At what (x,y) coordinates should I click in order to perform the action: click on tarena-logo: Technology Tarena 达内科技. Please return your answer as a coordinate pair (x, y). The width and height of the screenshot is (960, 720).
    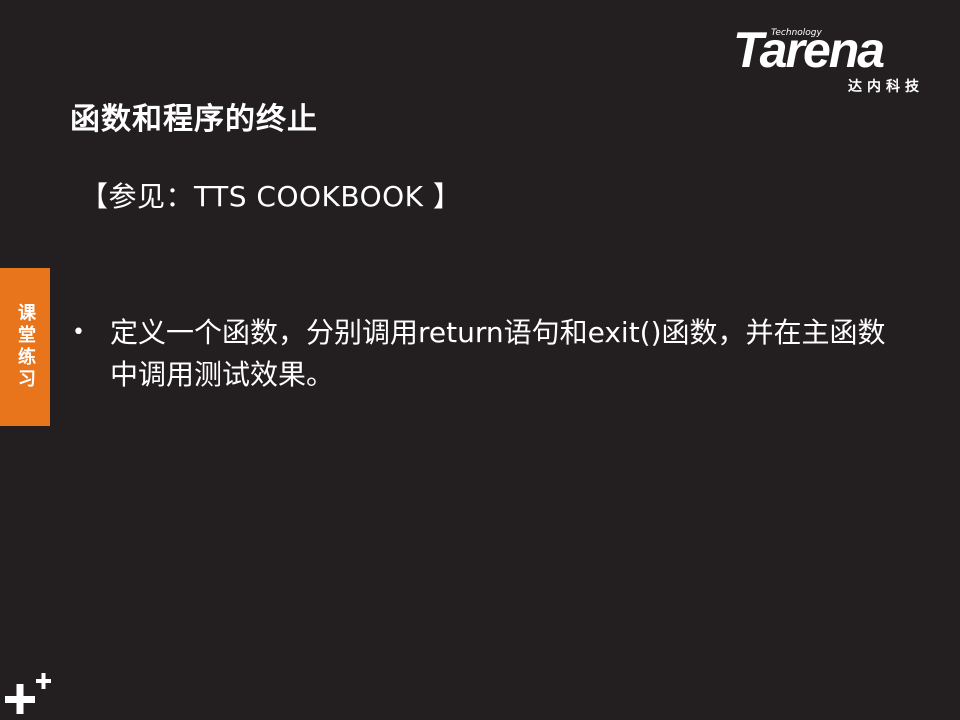
    Looking at the image, I should click on (830, 58).